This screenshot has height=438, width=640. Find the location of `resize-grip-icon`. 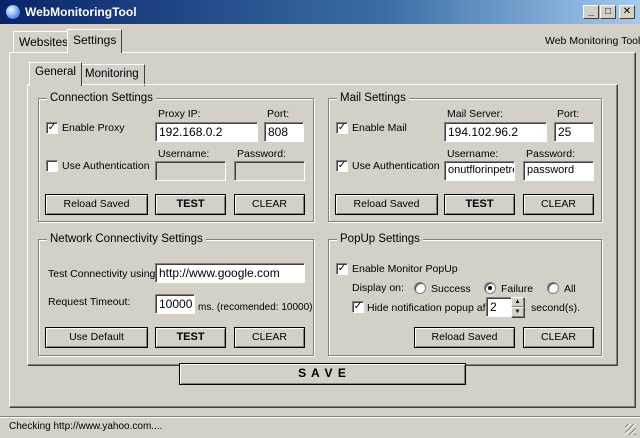

resize-grip-icon is located at coordinates (630, 429).